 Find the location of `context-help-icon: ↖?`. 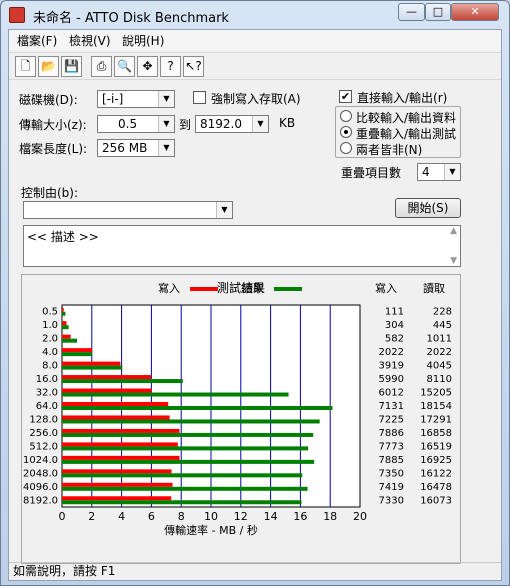

context-help-icon: ↖? is located at coordinates (193, 66).